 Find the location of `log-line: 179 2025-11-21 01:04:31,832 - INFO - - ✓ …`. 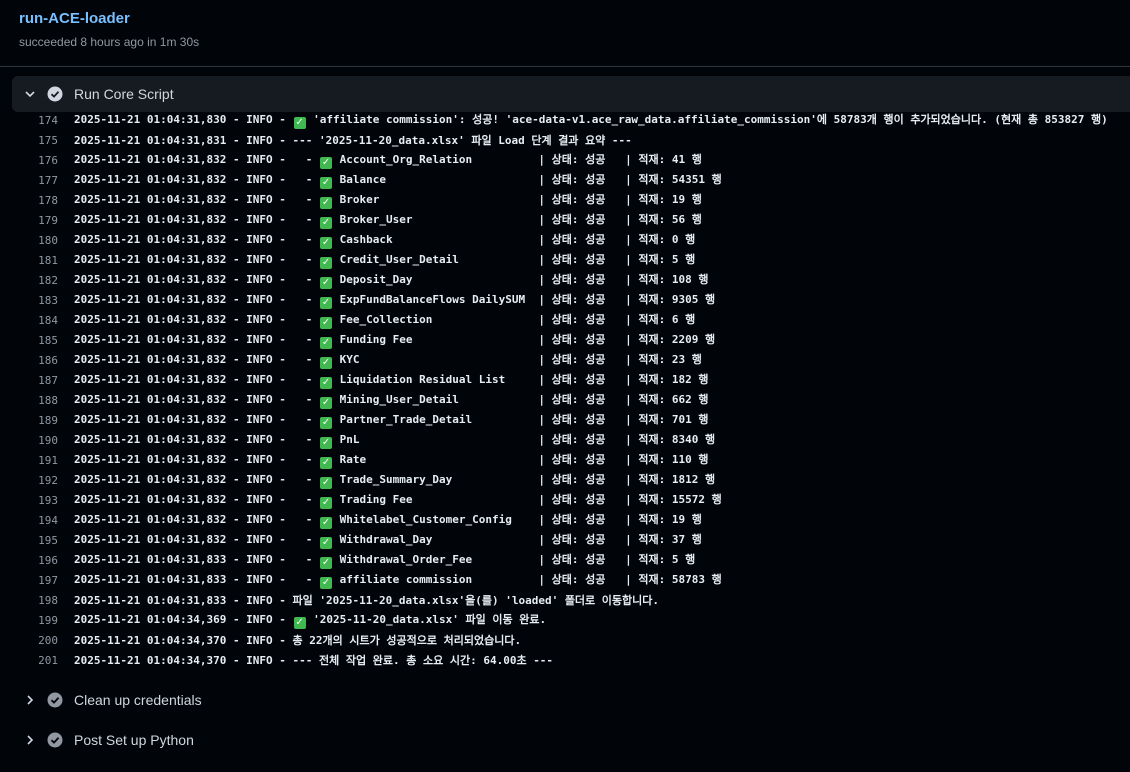

log-line: 179 2025-11-21 01:04:31,832 - INFO - - ✓ … is located at coordinates (565, 220).